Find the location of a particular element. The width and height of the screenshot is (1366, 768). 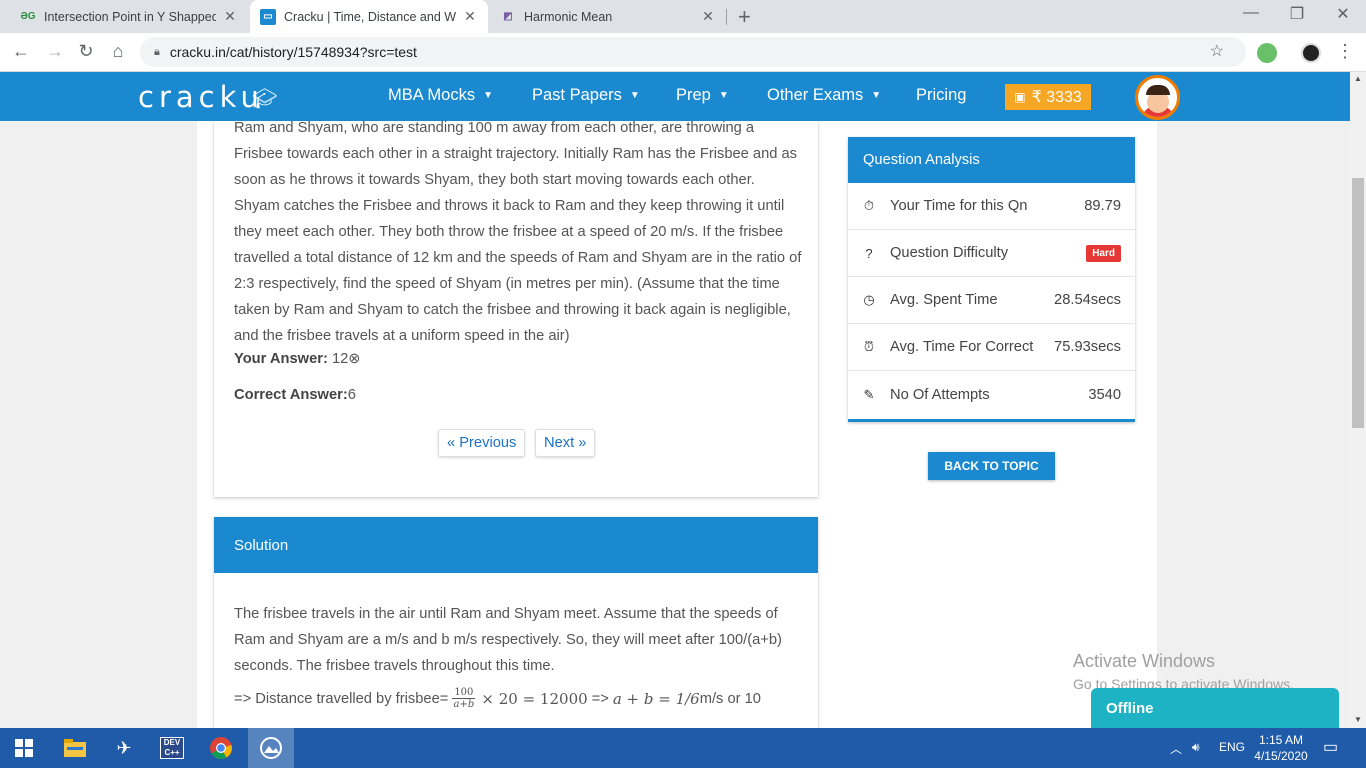

file-explorer-icon is located at coordinates (75, 748).